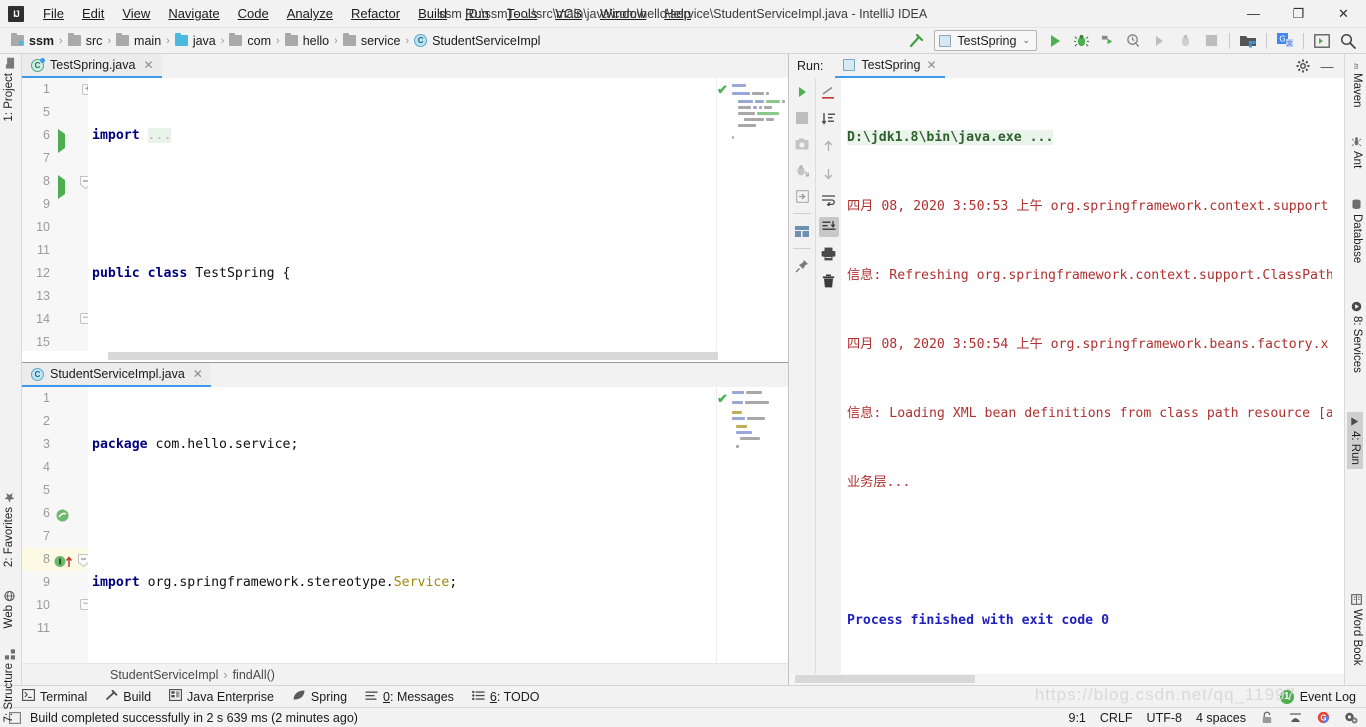 The width and height of the screenshot is (1366, 727). Describe the element at coordinates (722, 525) in the screenshot. I see `inspection-marker-bar-bottom: ✔` at that location.